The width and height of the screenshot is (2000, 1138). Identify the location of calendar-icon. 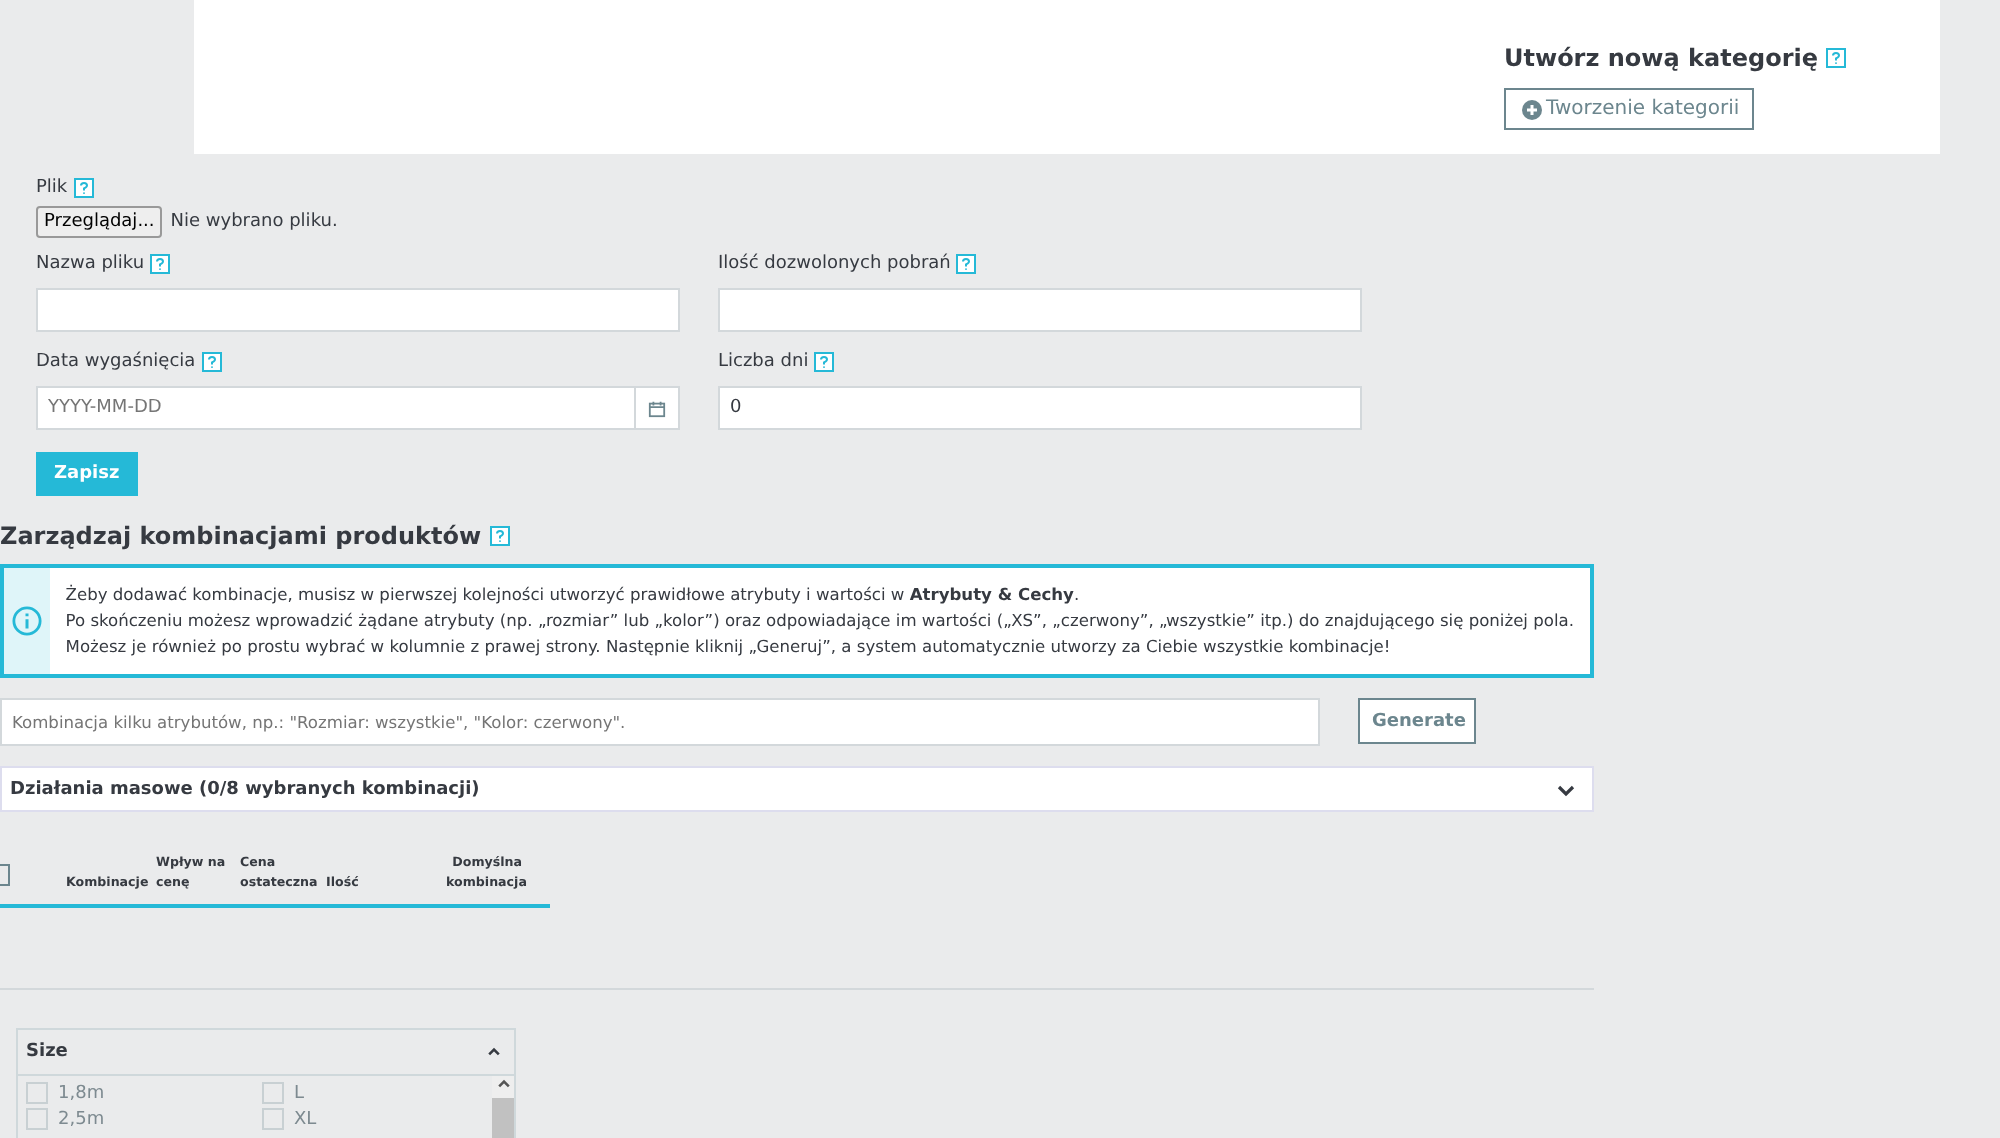
(657, 408).